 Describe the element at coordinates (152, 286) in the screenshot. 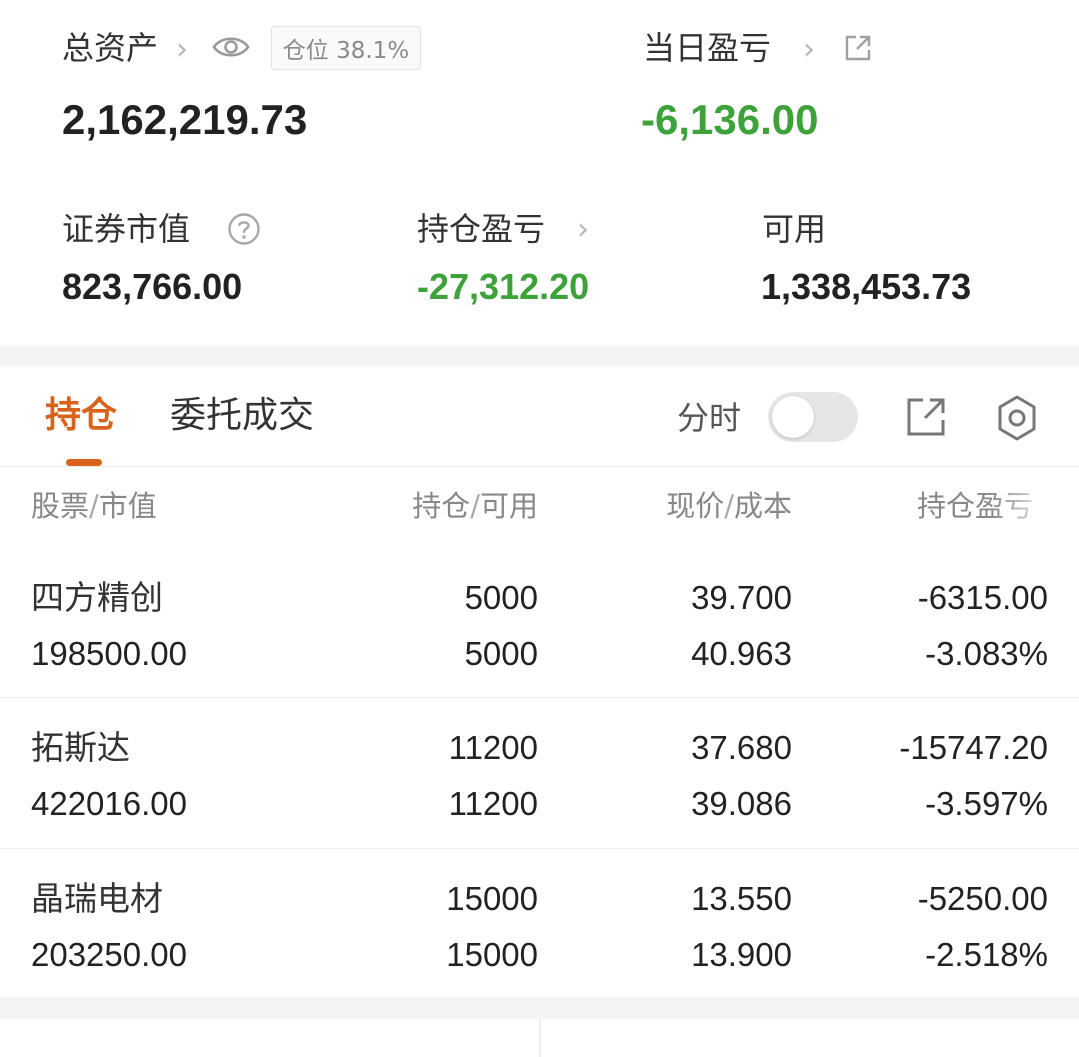

I see `market-value: 823,766.00` at that location.